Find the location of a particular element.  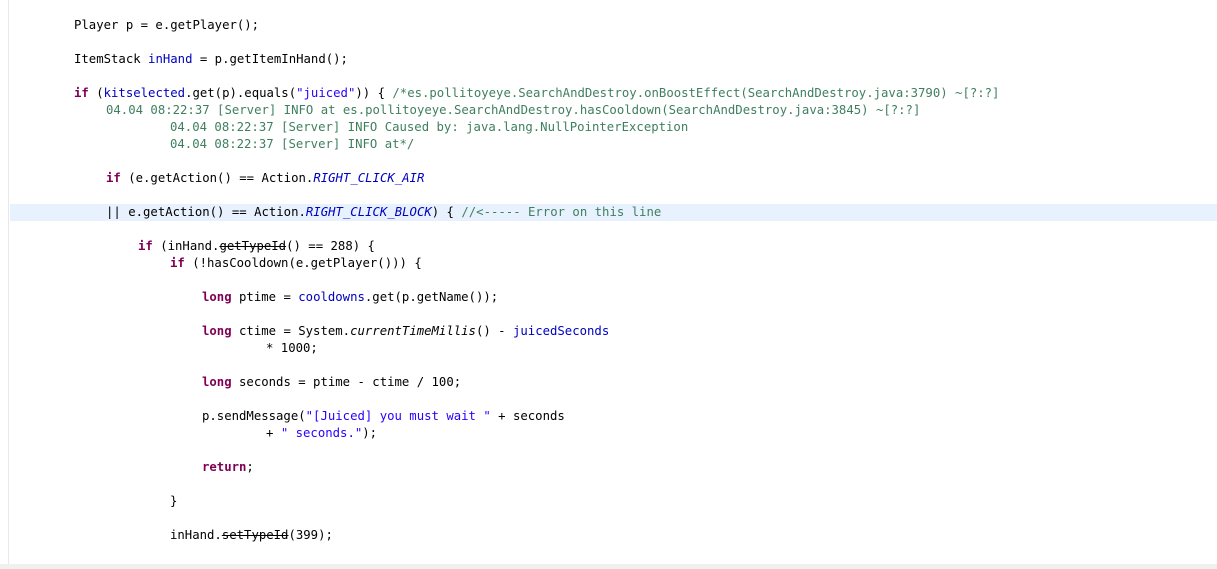

code-token: + seconds is located at coordinates (527, 416).